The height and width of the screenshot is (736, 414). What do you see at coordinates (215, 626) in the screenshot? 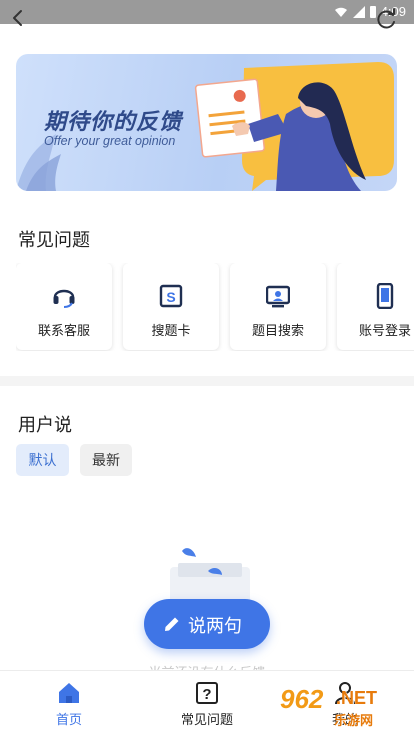
I see `comment-button-label: 说两句` at bounding box center [215, 626].